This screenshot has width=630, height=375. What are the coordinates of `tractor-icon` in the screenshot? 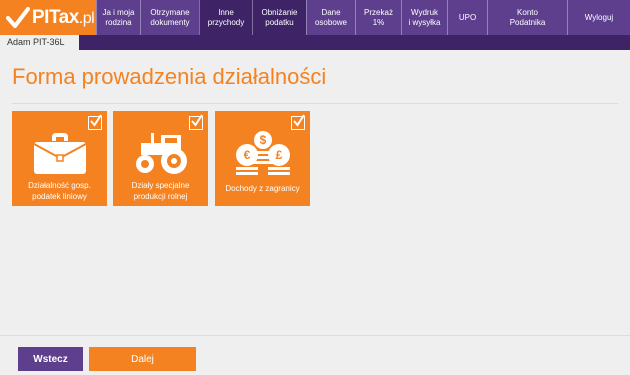 It's located at (160, 154).